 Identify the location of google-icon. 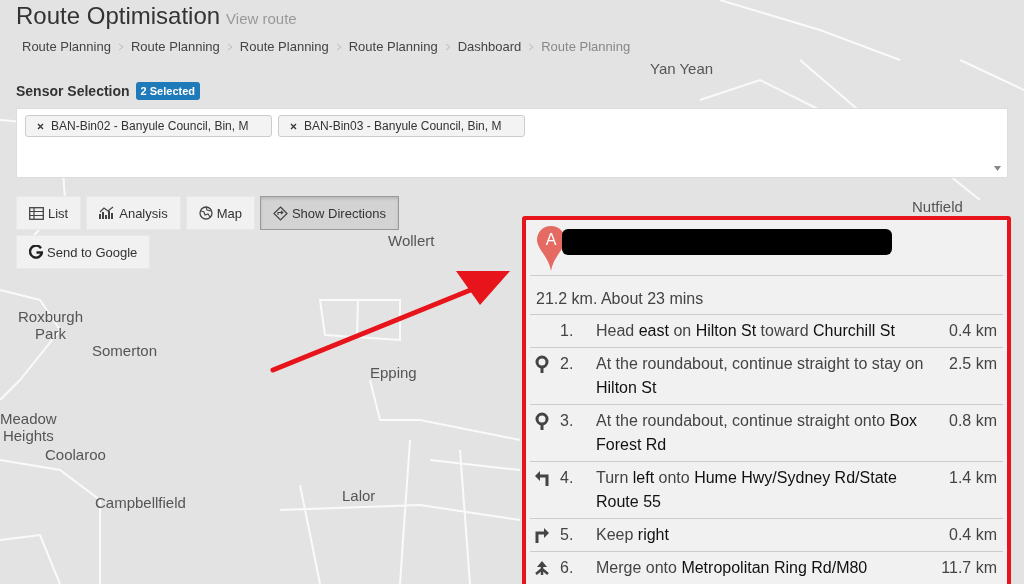
(36, 252).